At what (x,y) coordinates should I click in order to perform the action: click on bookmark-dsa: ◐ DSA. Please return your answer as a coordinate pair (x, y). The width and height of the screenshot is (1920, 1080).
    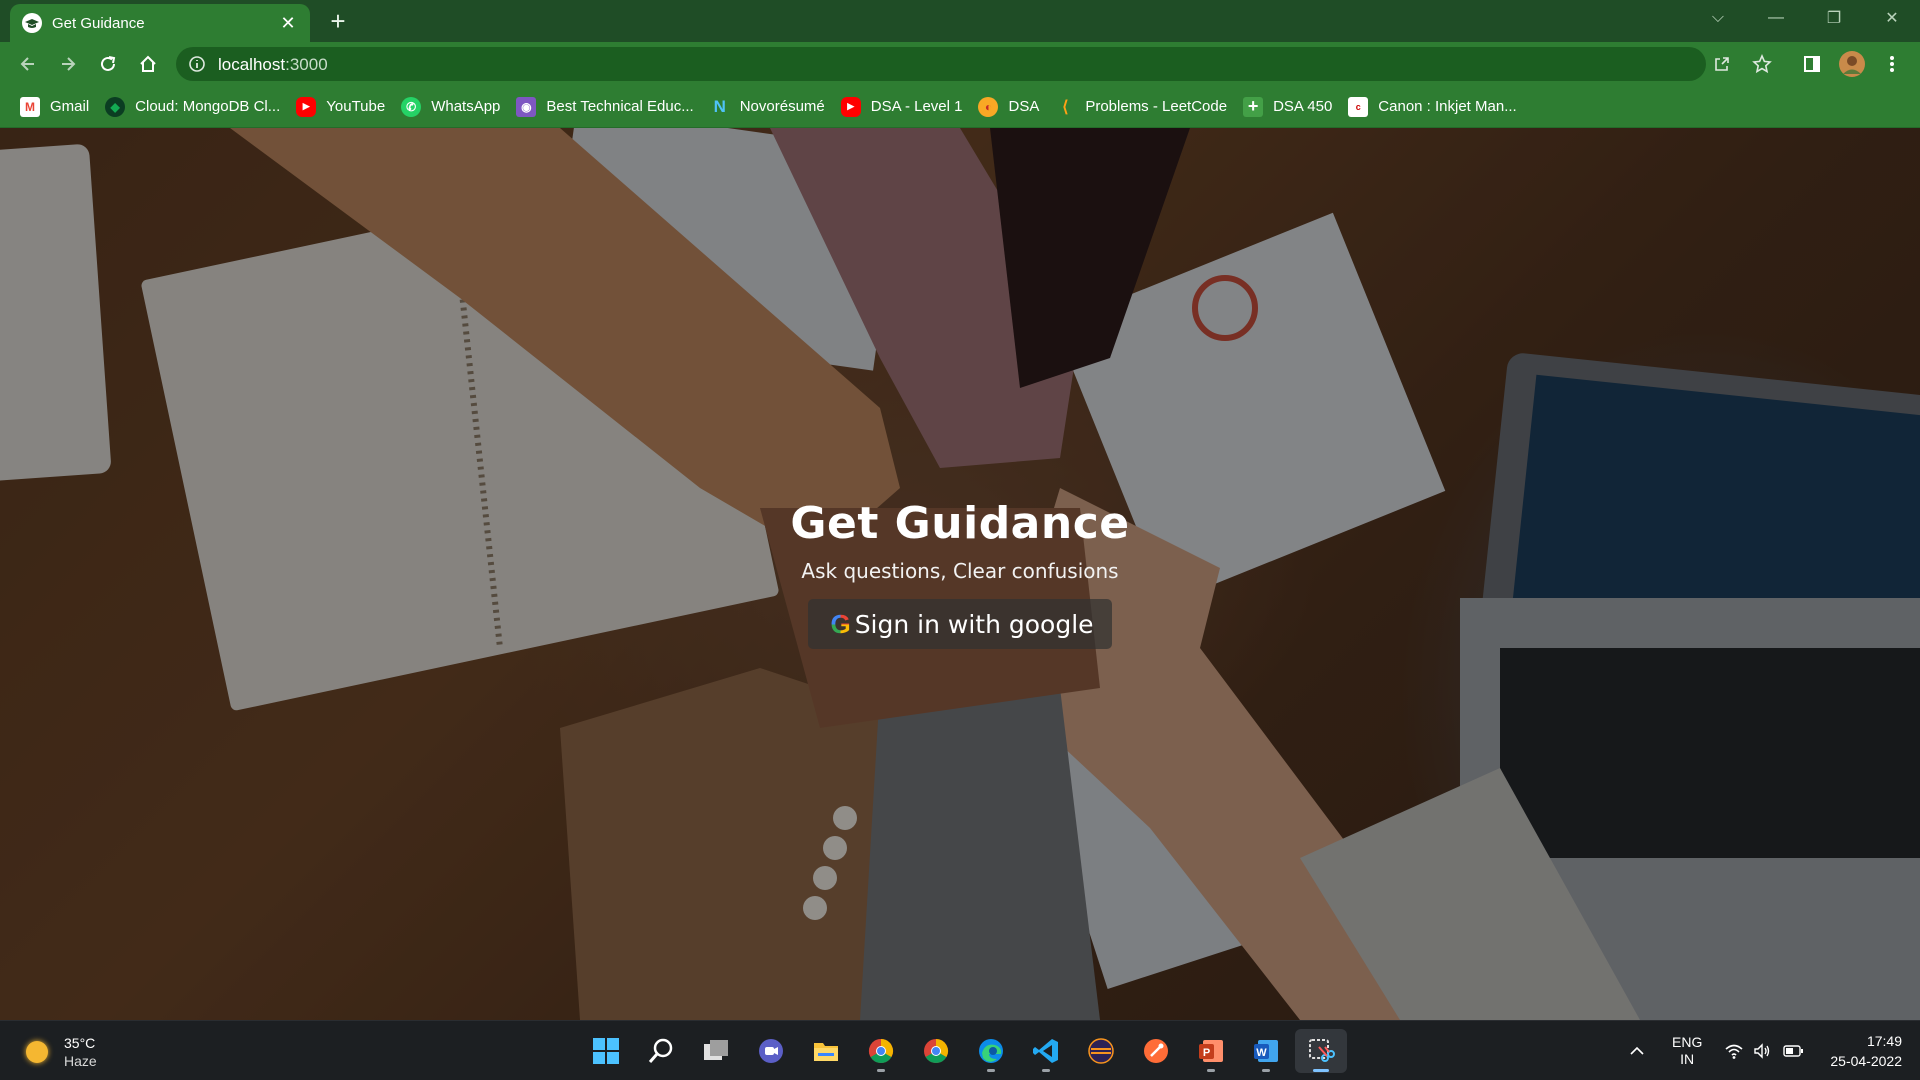
    Looking at the image, I should click on (1010, 107).